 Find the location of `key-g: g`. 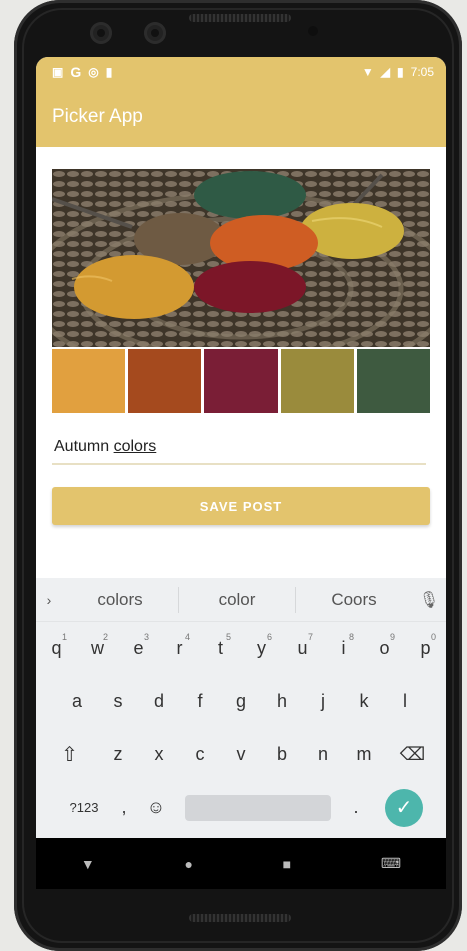

key-g: g is located at coordinates (241, 701).